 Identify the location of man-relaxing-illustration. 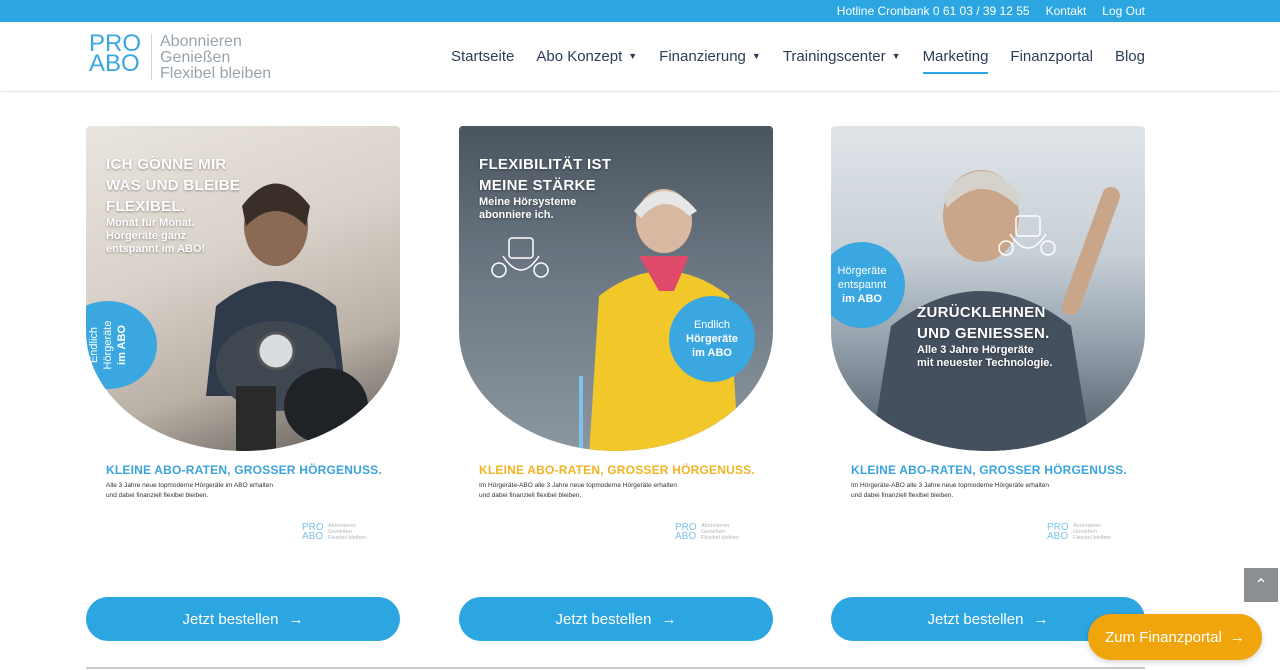
(995, 310).